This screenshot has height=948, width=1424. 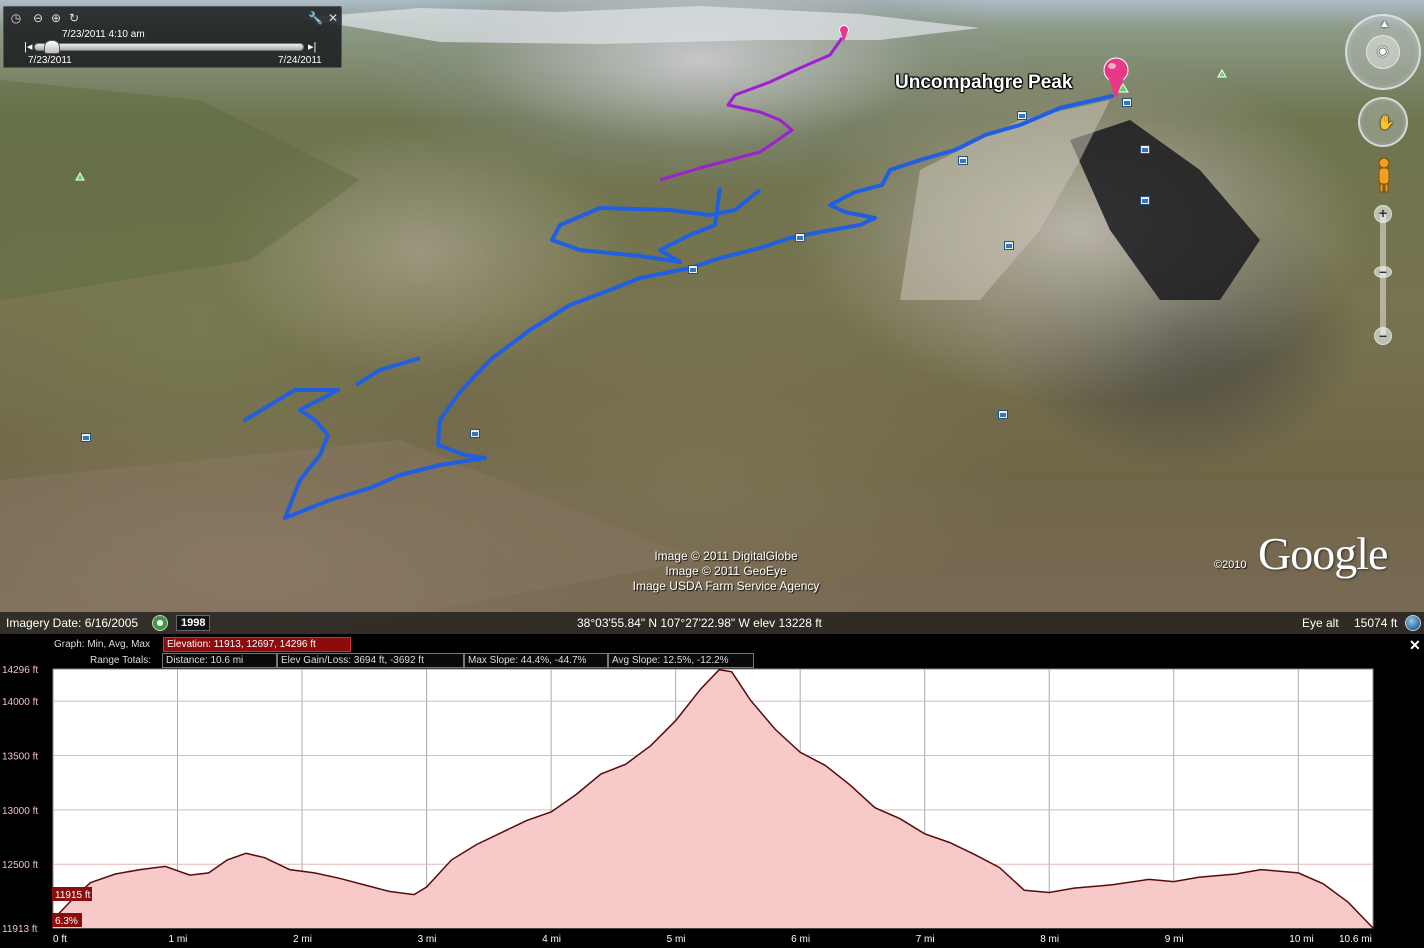 What do you see at coordinates (300, 60) in the screenshot?
I see `time-slider-end: 7/24/2011` at bounding box center [300, 60].